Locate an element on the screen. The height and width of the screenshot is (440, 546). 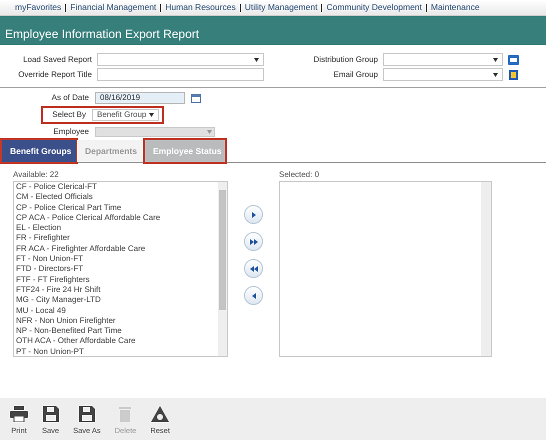
calendar-icon is located at coordinates (196, 98).